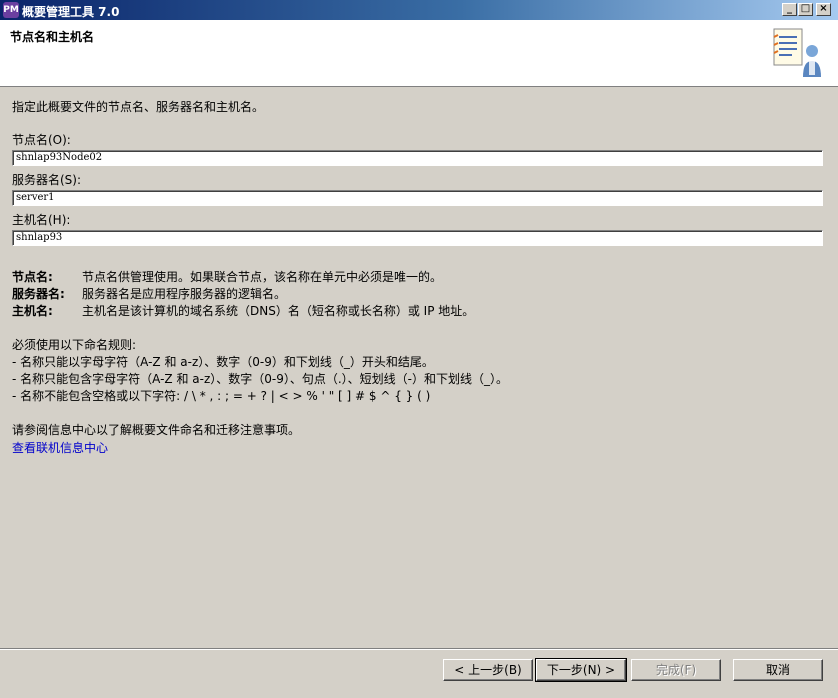  What do you see at coordinates (184, 294) in the screenshot?
I see `description-text: 服务器名是应用程序服务器的逻辑名。` at bounding box center [184, 294].